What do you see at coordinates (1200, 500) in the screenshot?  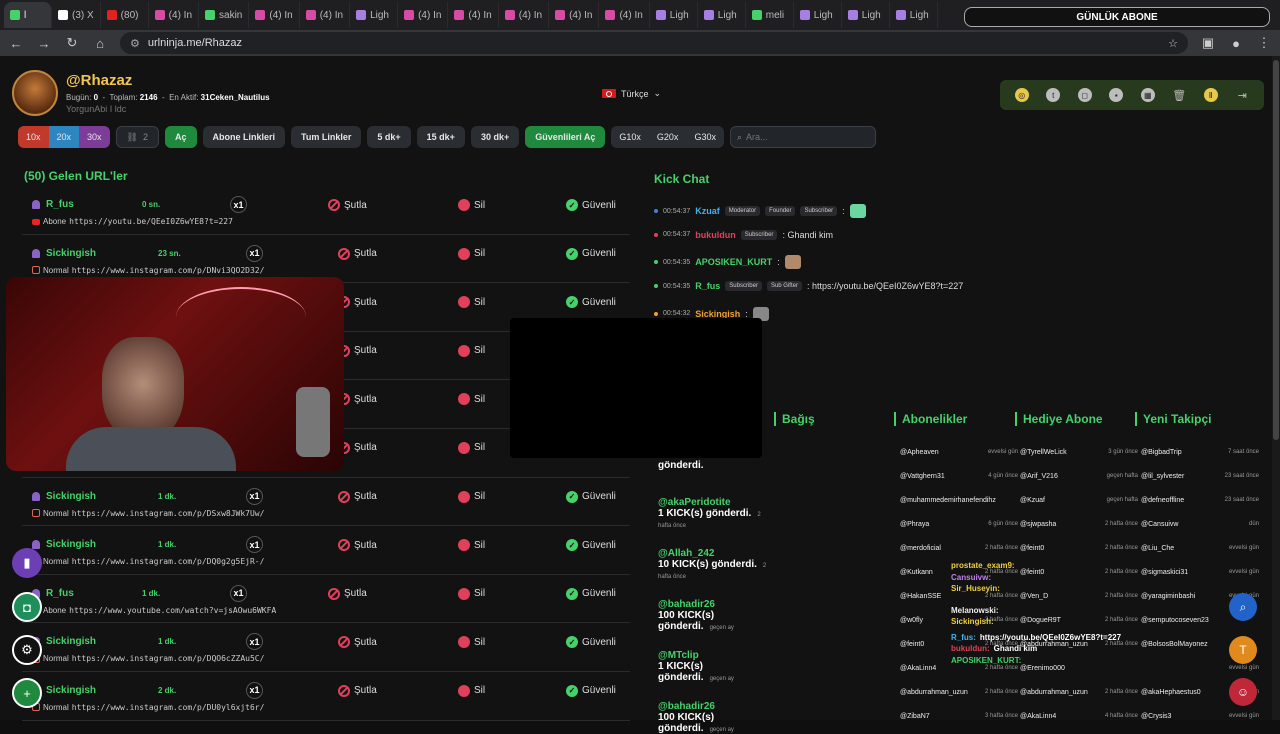 I see `follows-entry: @defneoffline 23 saat önce` at bounding box center [1200, 500].